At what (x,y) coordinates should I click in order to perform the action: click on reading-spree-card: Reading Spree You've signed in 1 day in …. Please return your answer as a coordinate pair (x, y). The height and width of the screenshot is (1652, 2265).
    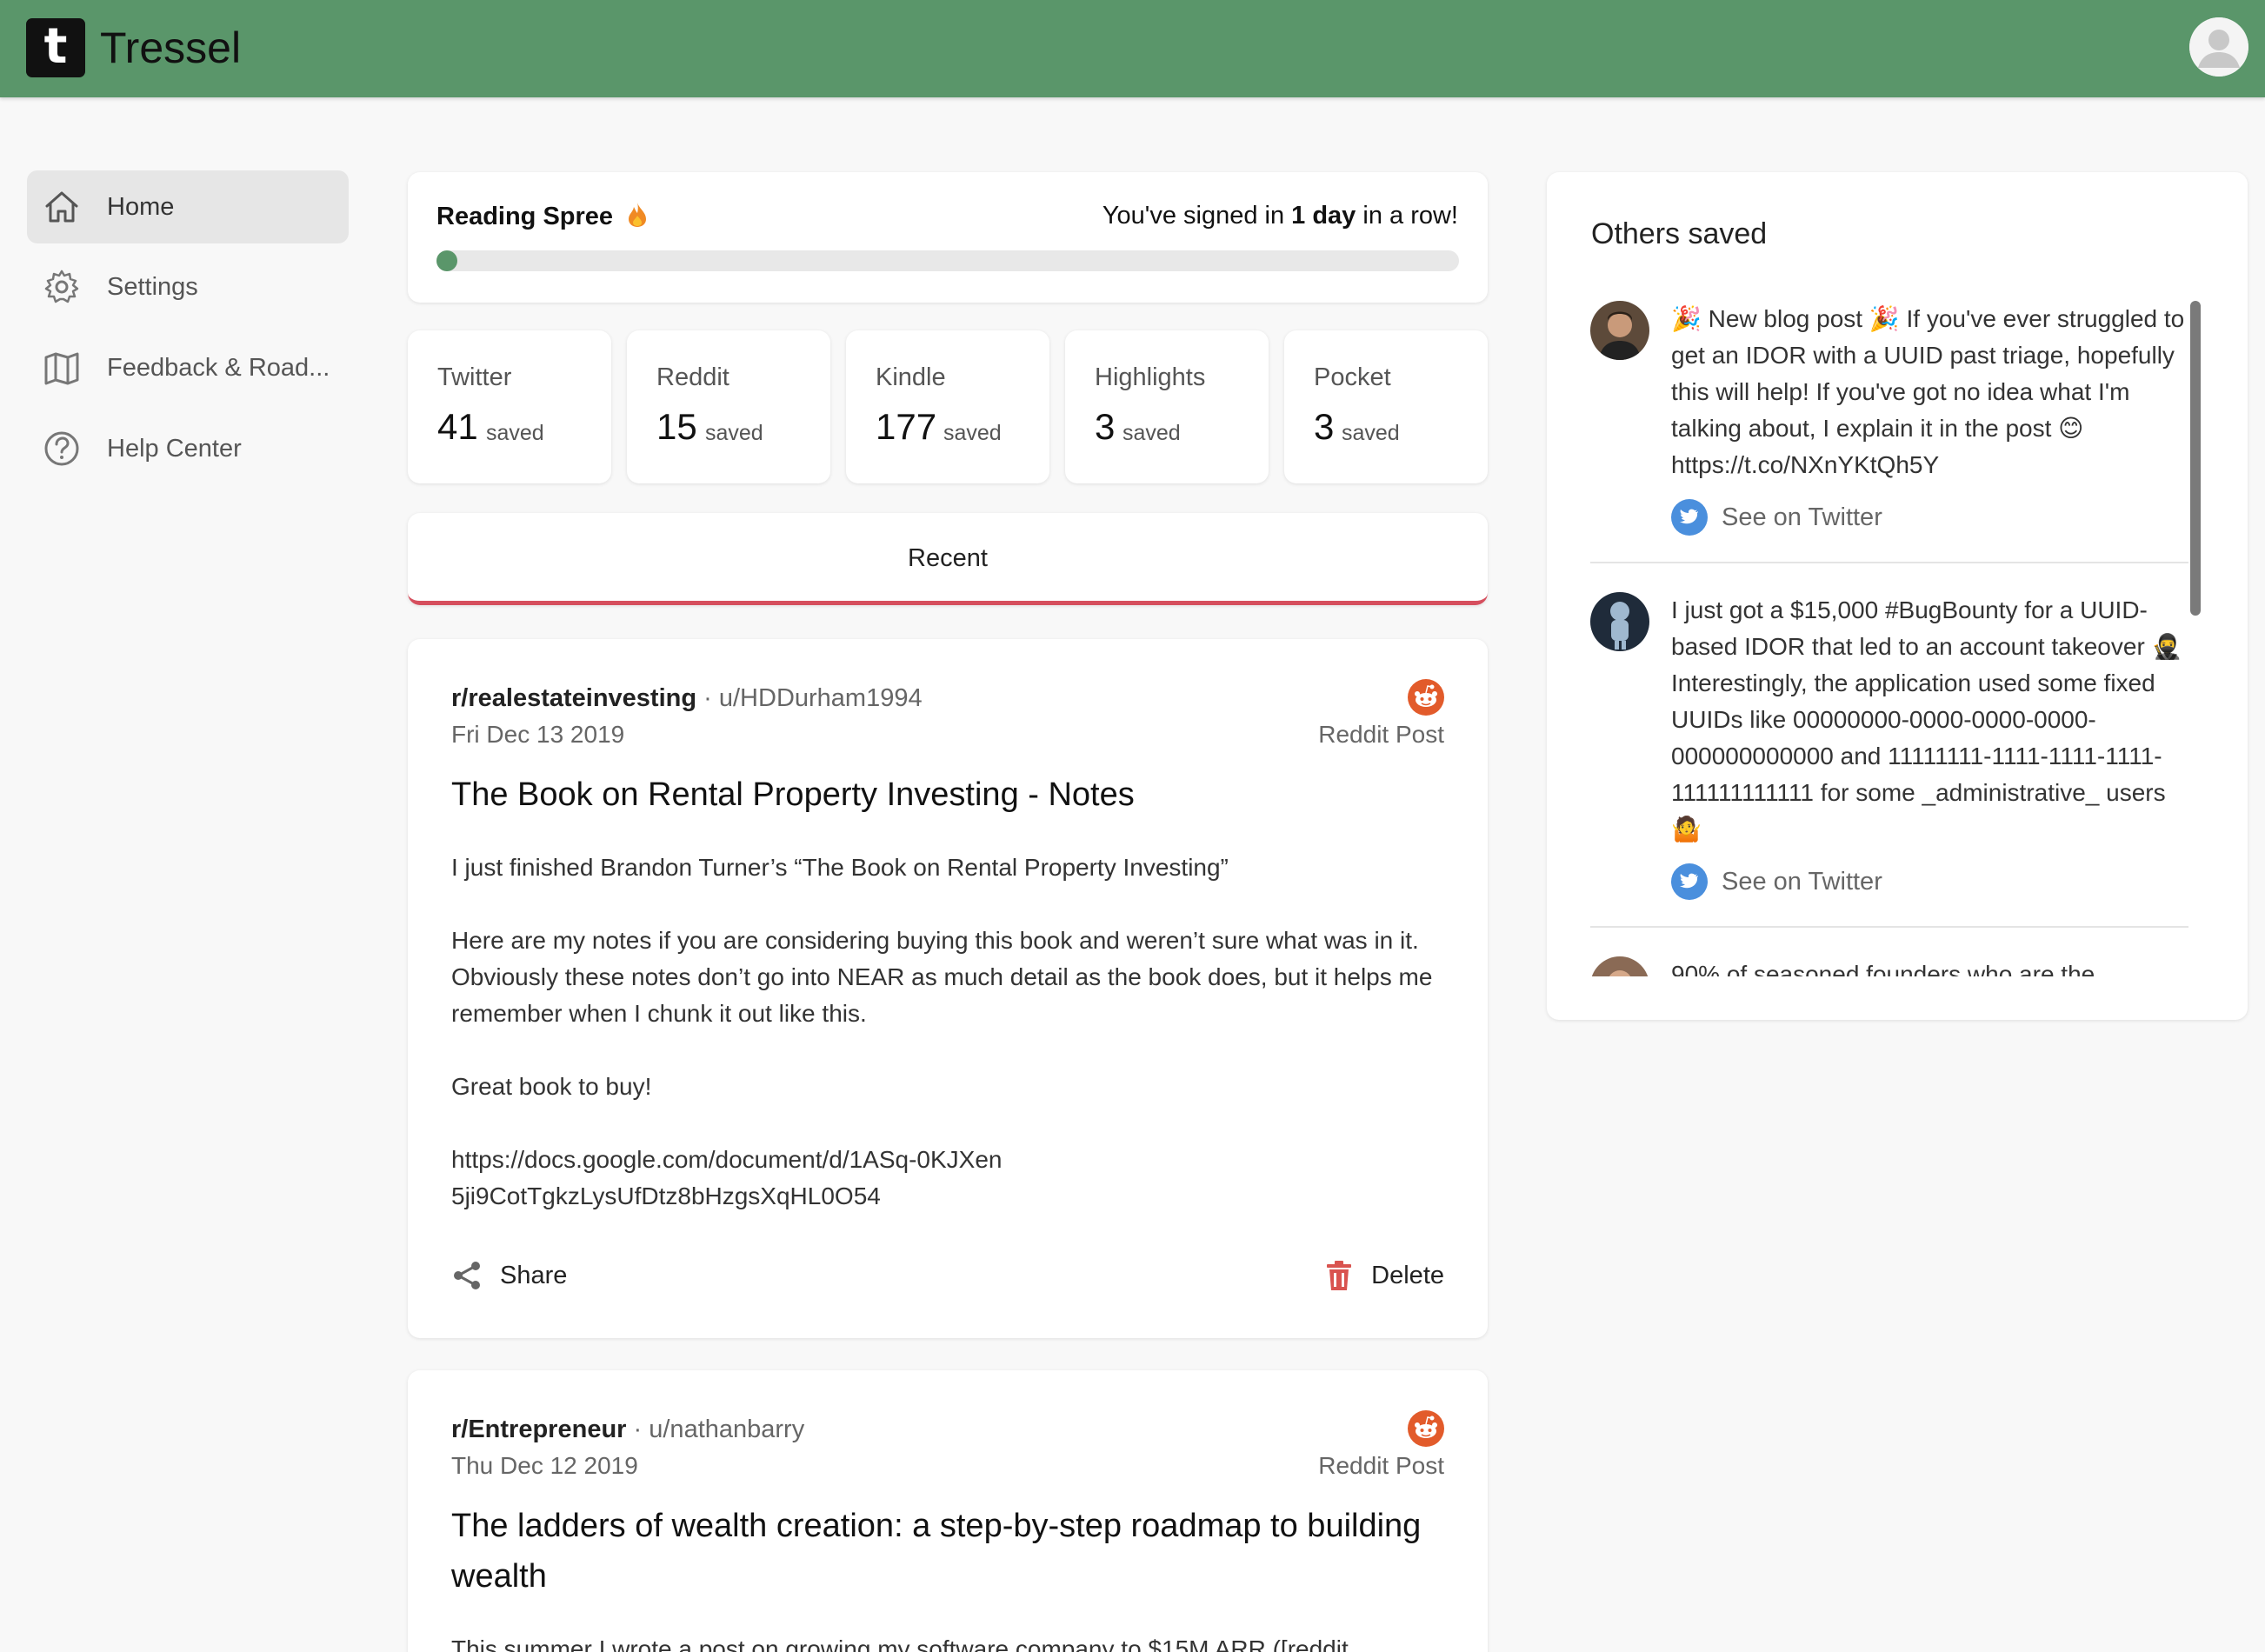
    Looking at the image, I should click on (948, 237).